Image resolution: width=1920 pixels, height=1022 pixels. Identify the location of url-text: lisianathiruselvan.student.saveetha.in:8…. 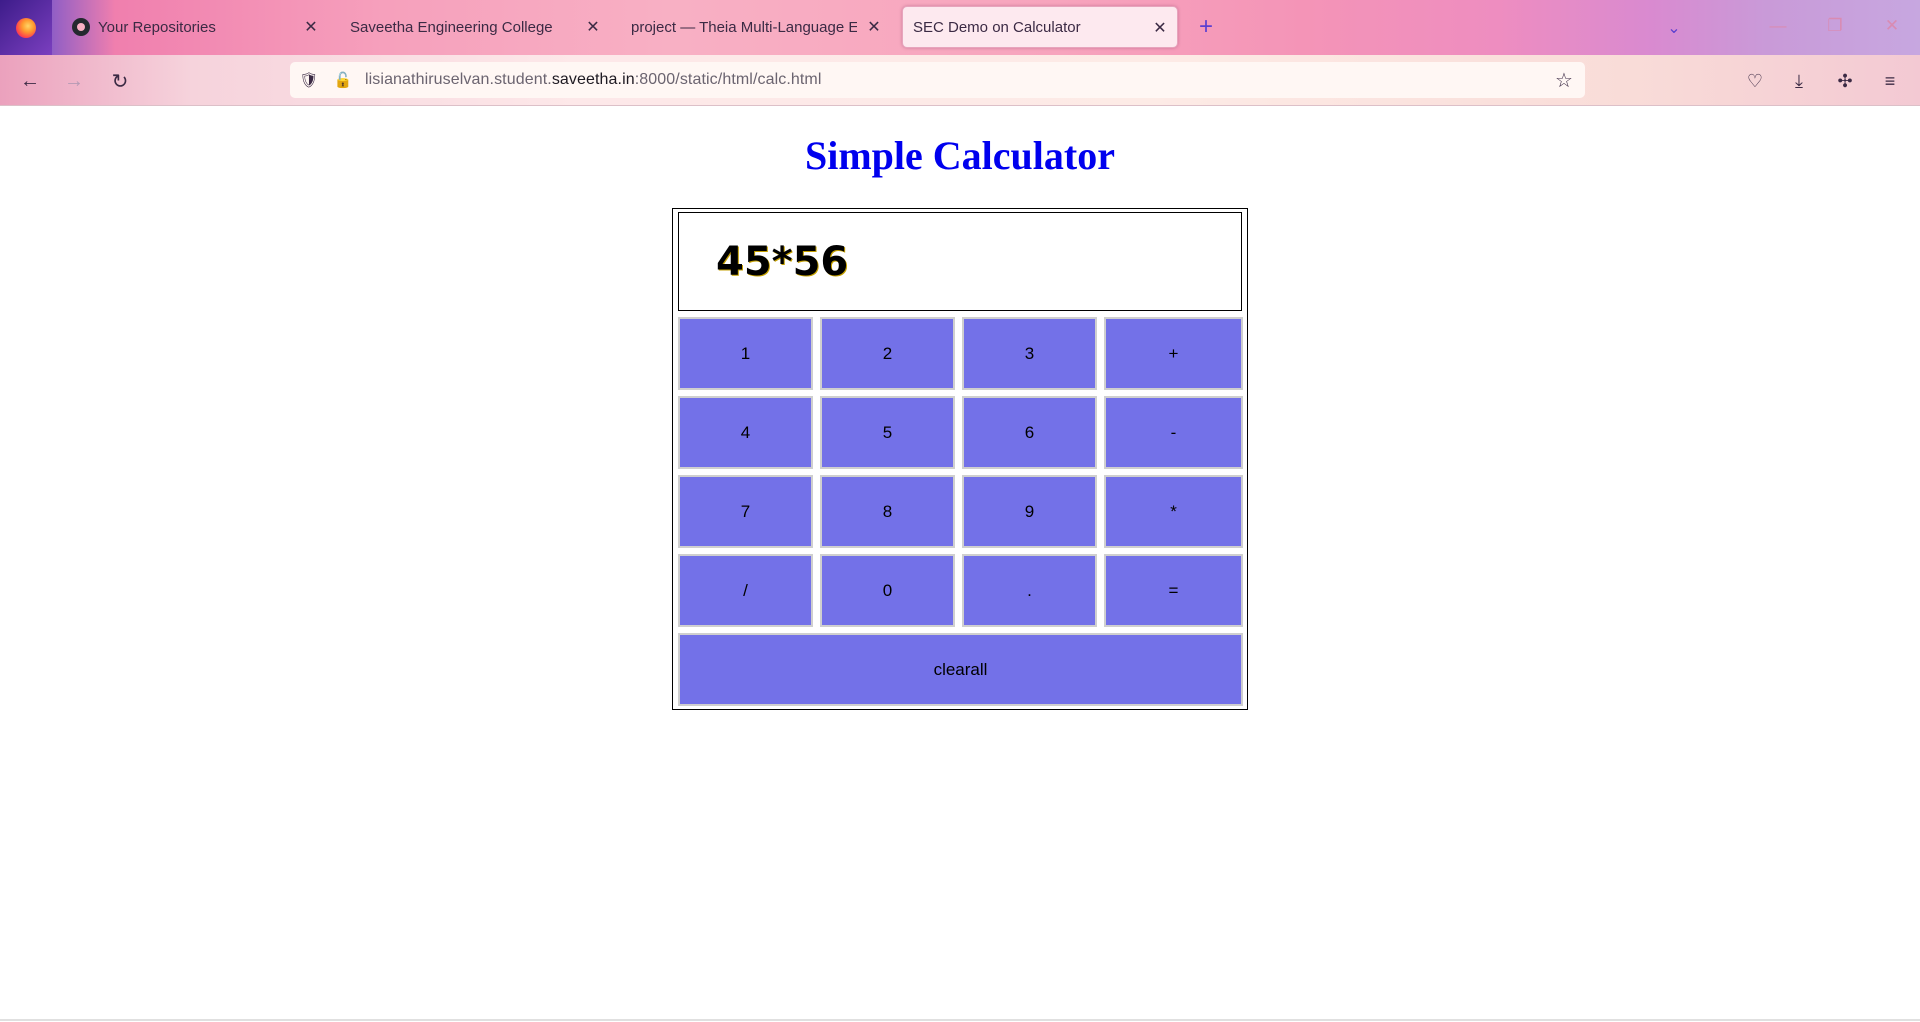
(593, 80).